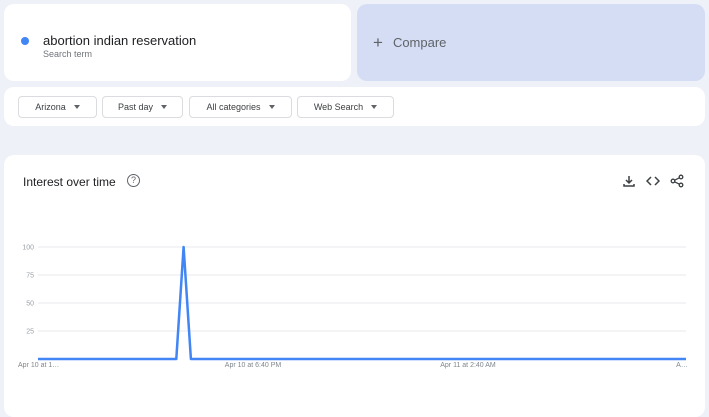 Image resolution: width=709 pixels, height=417 pixels. I want to click on y-tick-label: 50, so click(30, 304).